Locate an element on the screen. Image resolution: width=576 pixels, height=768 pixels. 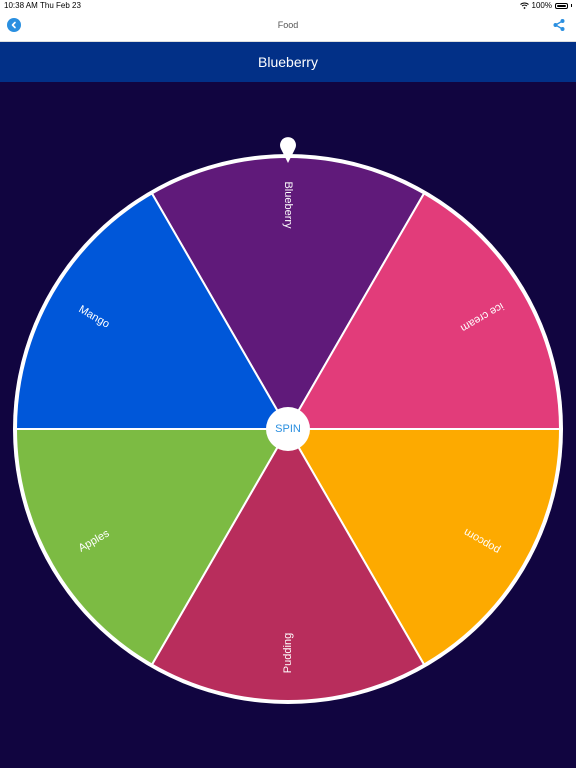
result-text: Blueberry is located at coordinates (288, 62).